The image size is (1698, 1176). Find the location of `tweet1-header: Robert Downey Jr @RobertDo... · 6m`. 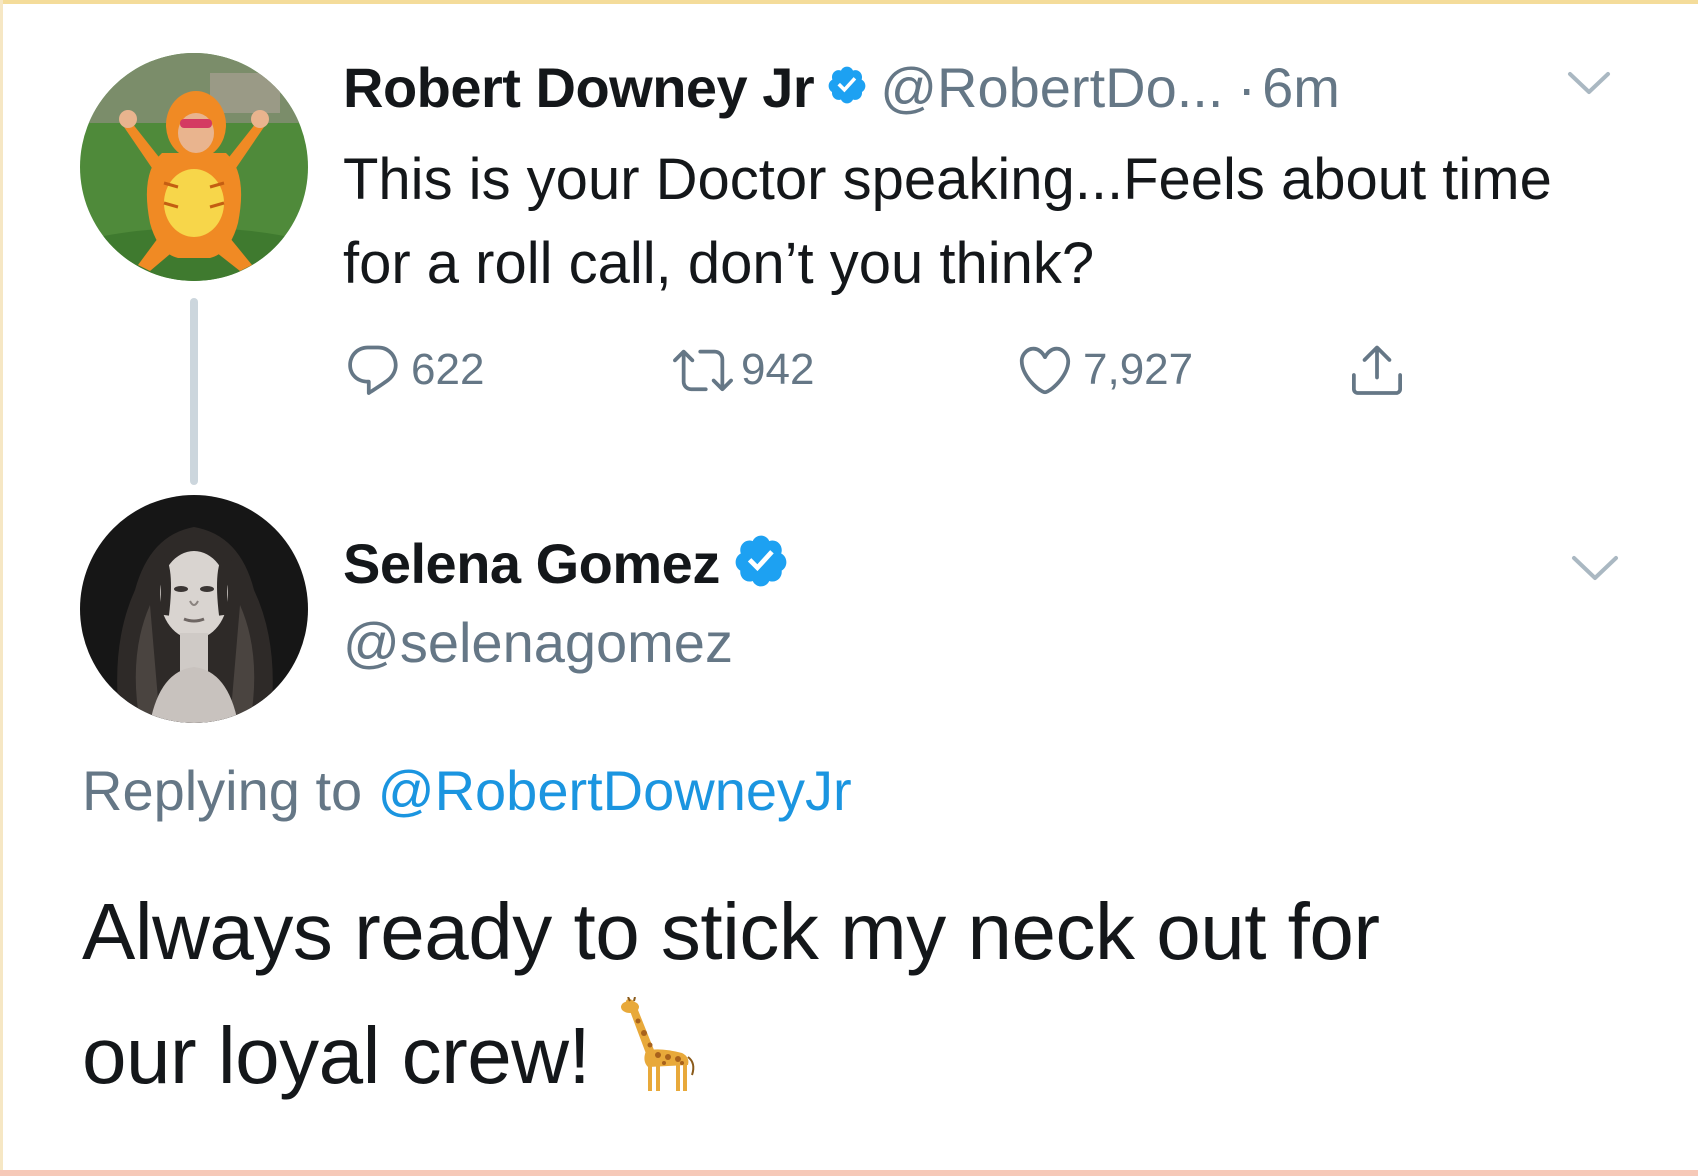

tweet1-header: Robert Downey Jr @RobertDo... · 6m is located at coordinates (841, 87).